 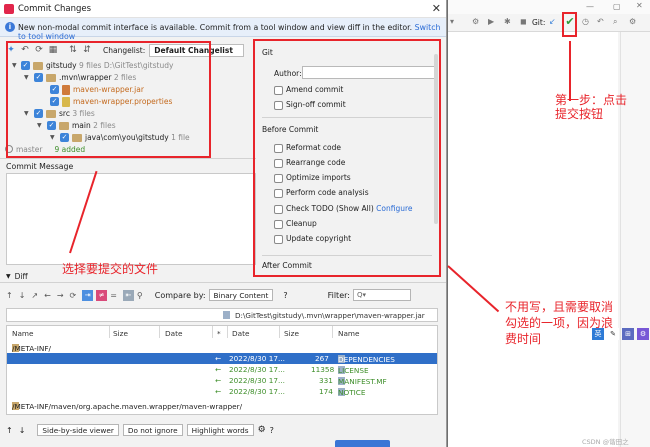 What do you see at coordinates (31, 348) in the screenshot?
I see `folder-path: /META-INF/` at bounding box center [31, 348].